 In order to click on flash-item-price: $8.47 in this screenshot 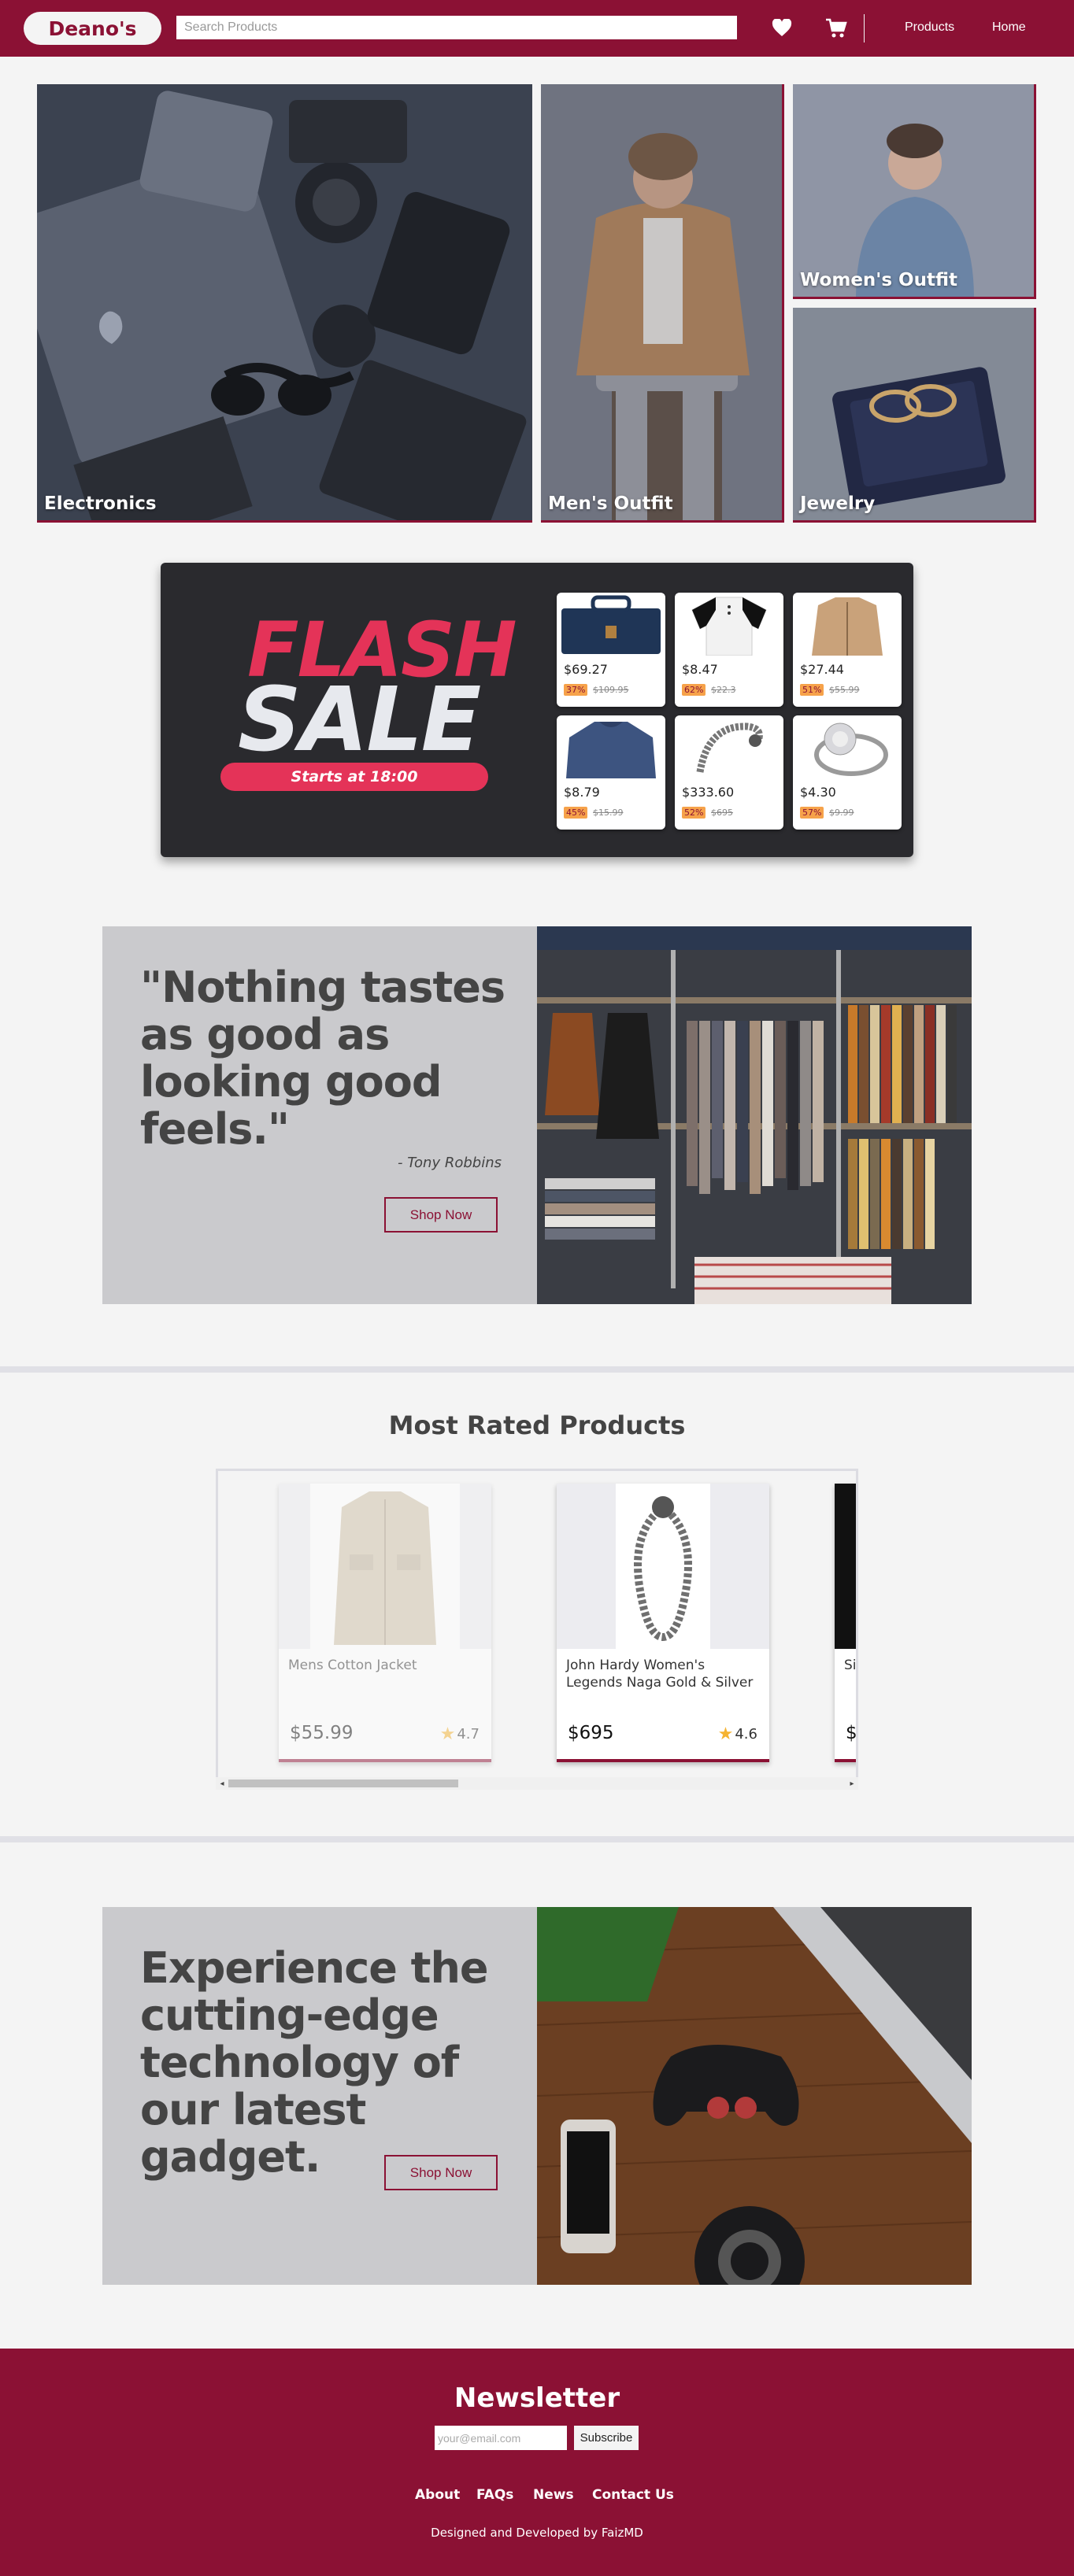, I will do `click(700, 669)`.